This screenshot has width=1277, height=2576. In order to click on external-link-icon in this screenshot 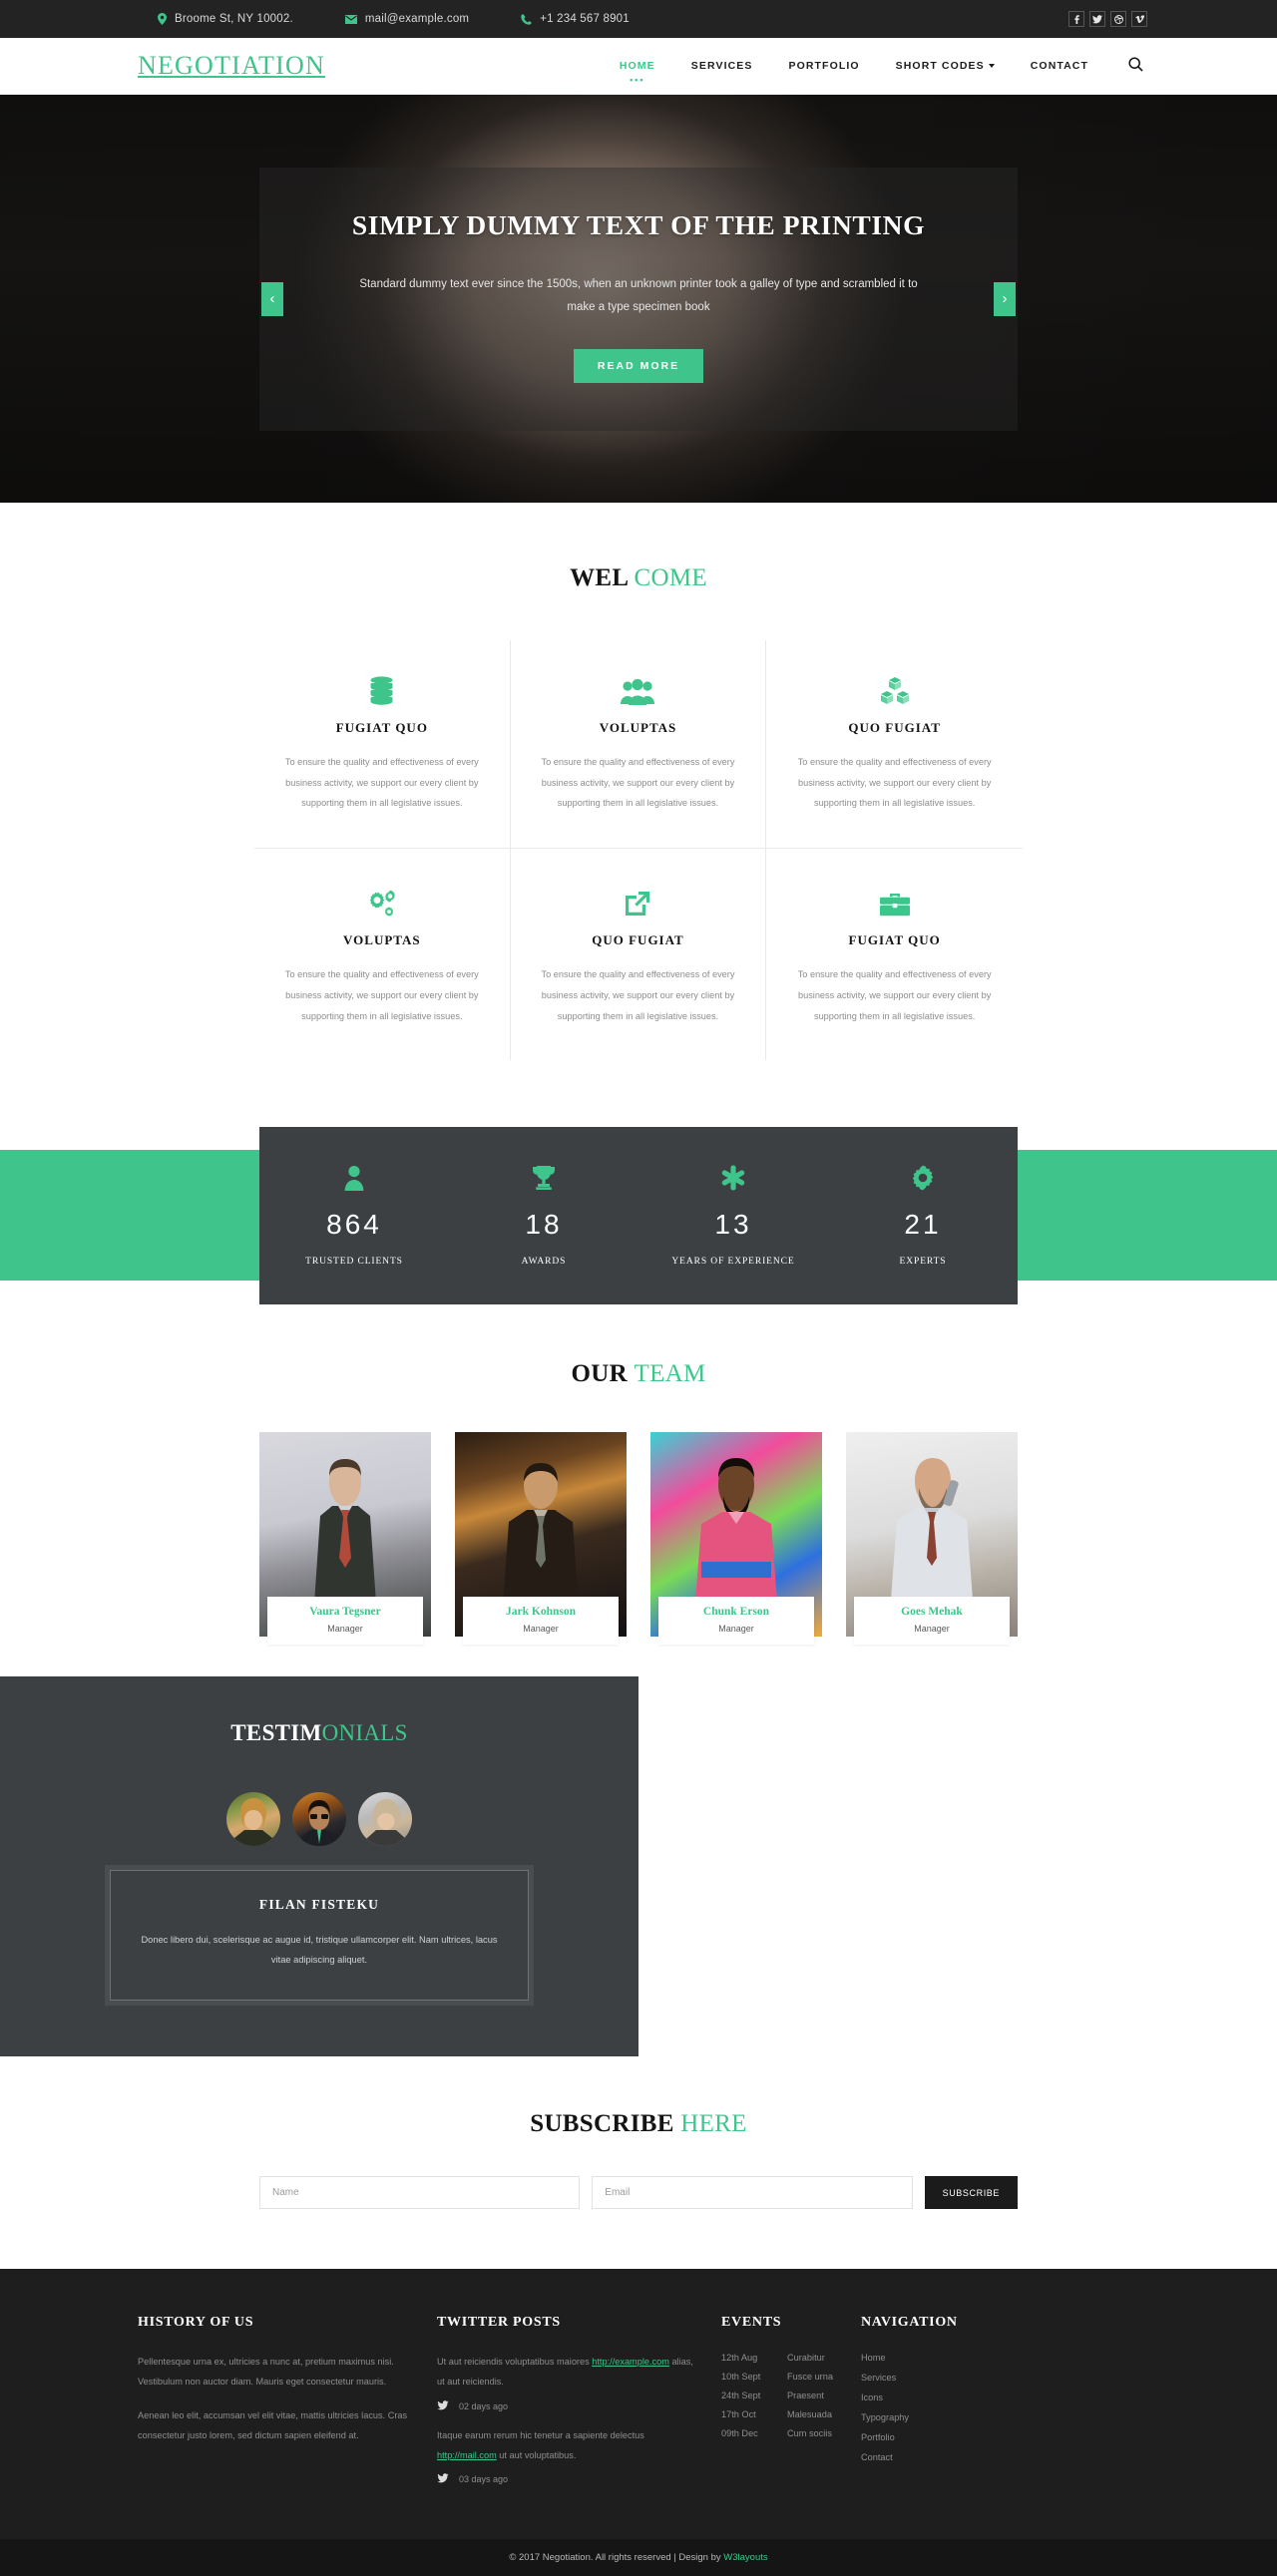, I will do `click(638, 898)`.